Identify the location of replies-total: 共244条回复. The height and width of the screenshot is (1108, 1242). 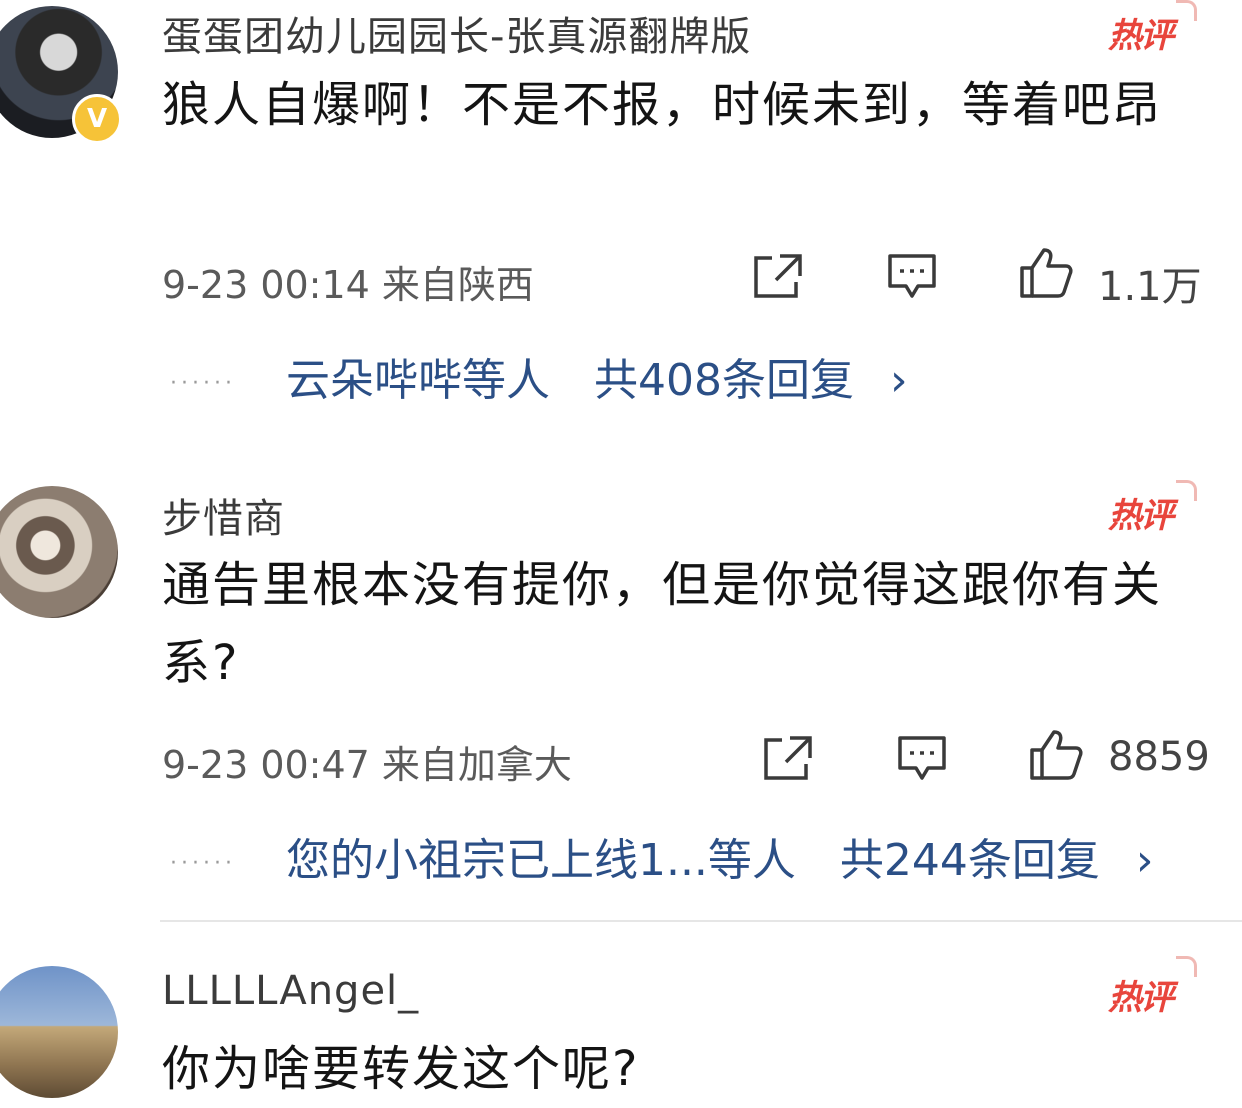
(970, 860).